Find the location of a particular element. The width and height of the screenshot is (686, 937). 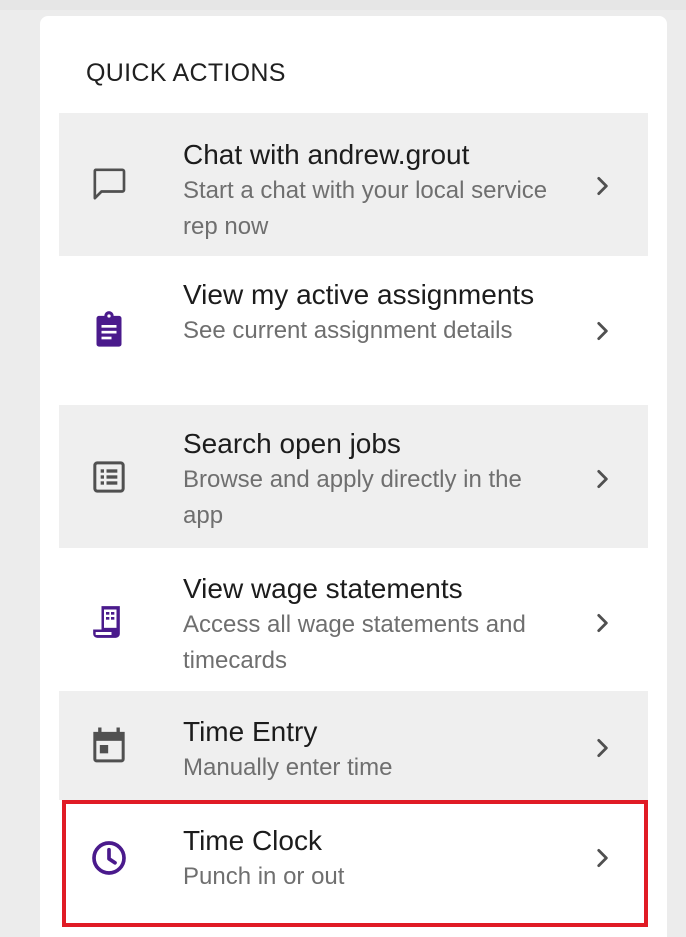

chat-bubble-outline-icon is located at coordinates (109, 184).